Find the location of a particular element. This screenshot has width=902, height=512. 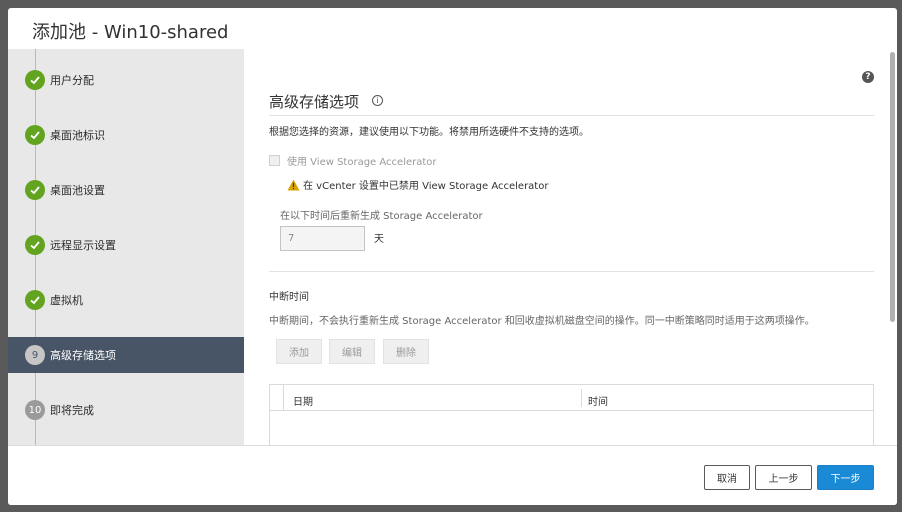

step-label: 高级存储选项 is located at coordinates (83, 355).